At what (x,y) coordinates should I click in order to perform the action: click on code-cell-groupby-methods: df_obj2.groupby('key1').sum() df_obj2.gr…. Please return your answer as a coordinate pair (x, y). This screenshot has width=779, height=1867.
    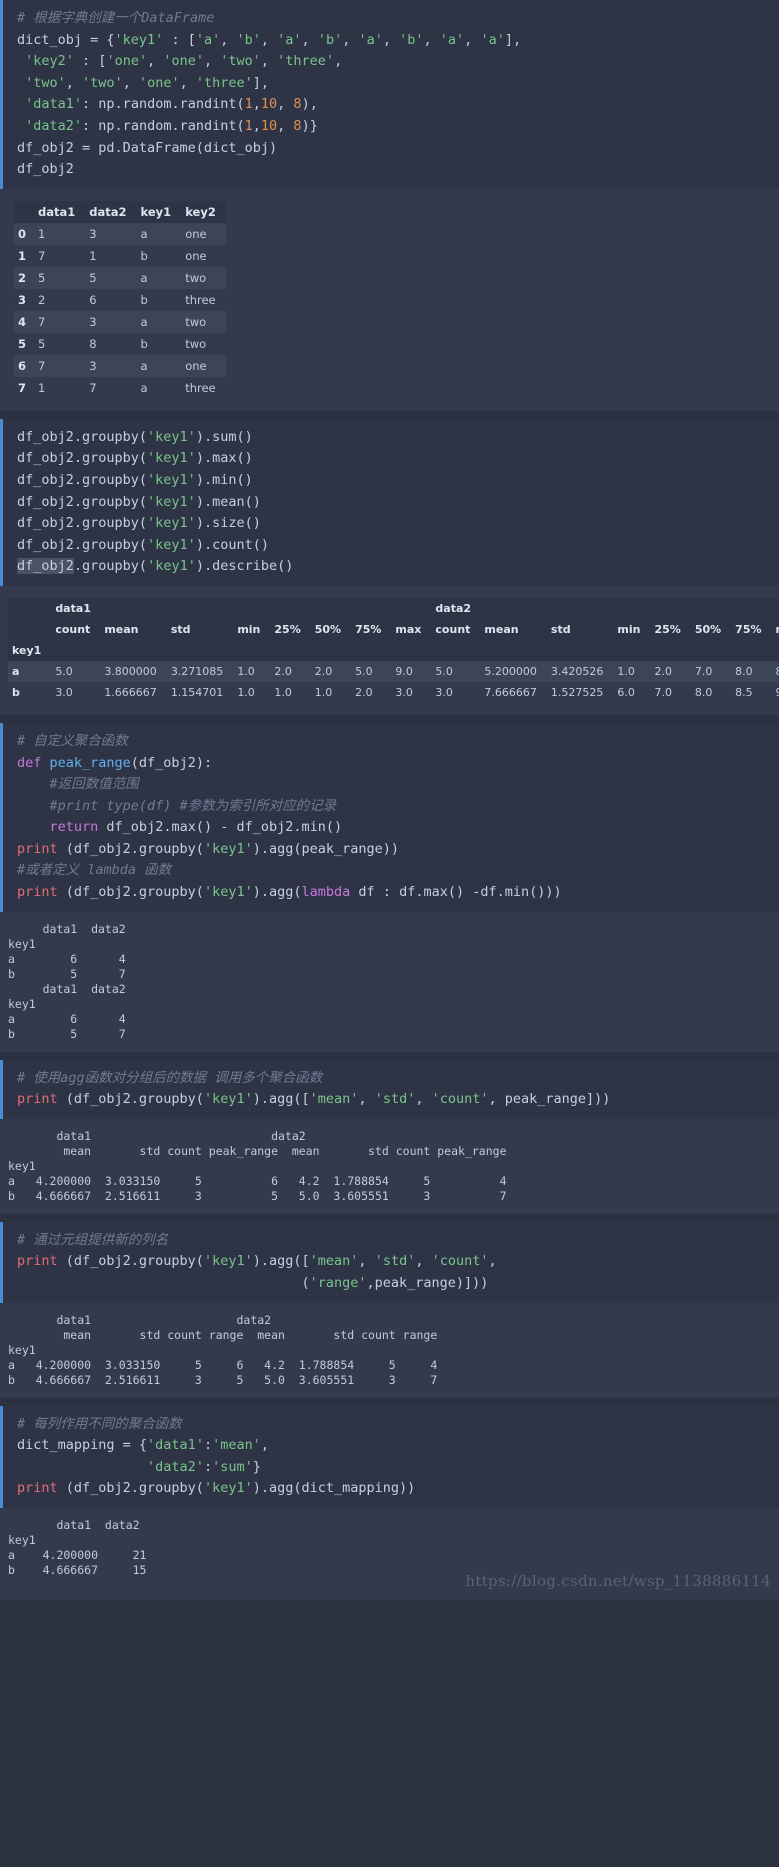
    Looking at the image, I should click on (389, 502).